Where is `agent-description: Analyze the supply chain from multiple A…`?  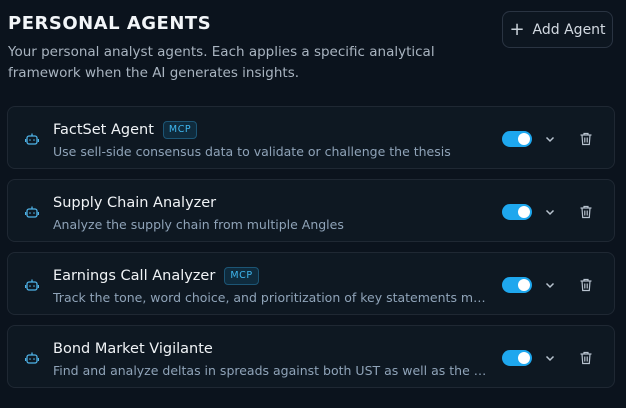 agent-description: Analyze the supply chain from multiple A… is located at coordinates (198, 224).